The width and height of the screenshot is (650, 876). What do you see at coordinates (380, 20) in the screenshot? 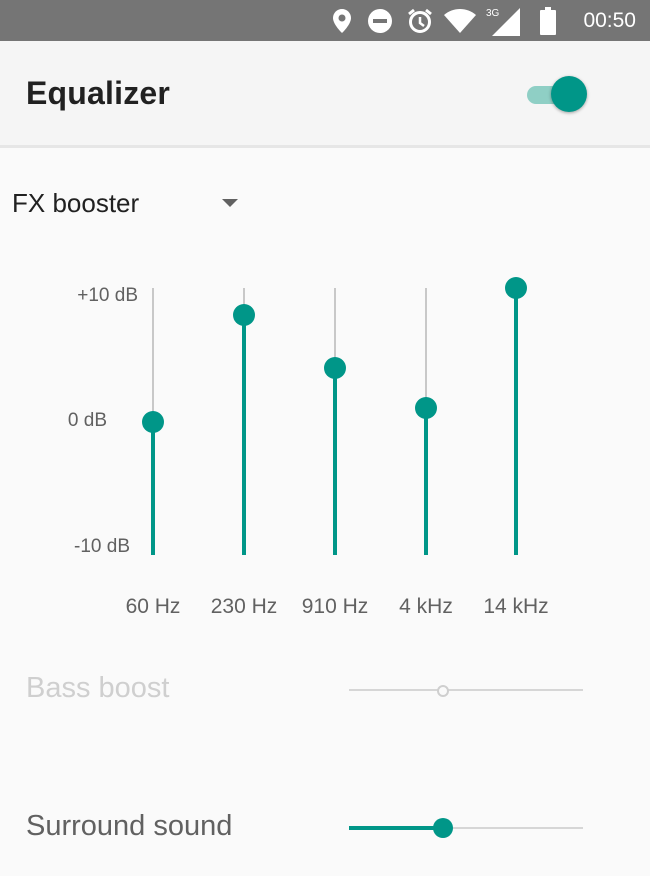
I see `do-not-disturb-icon` at bounding box center [380, 20].